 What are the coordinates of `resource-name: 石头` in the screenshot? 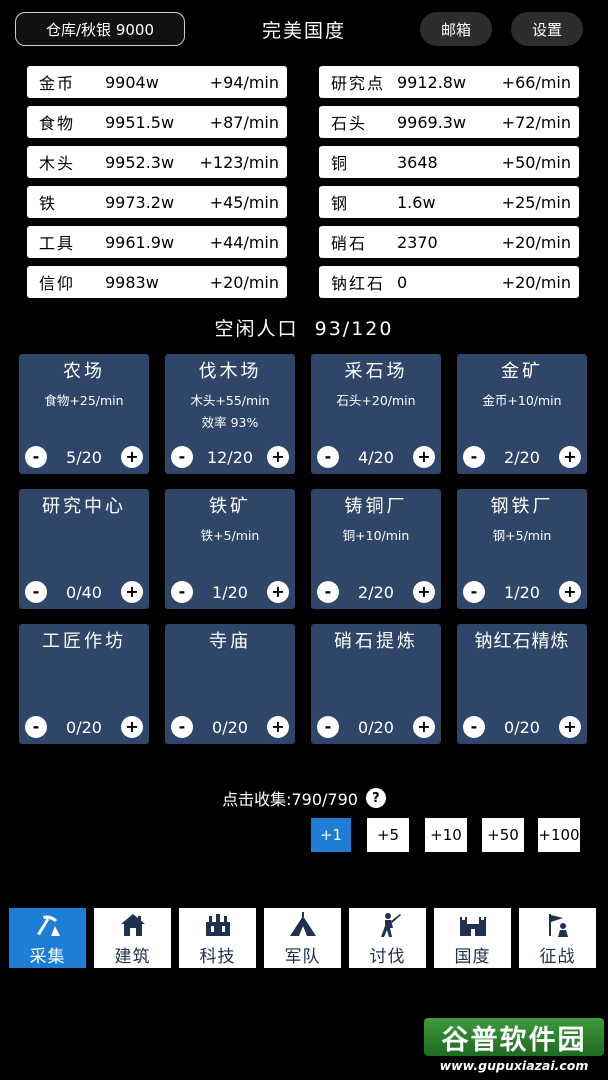 It's located at (349, 123).